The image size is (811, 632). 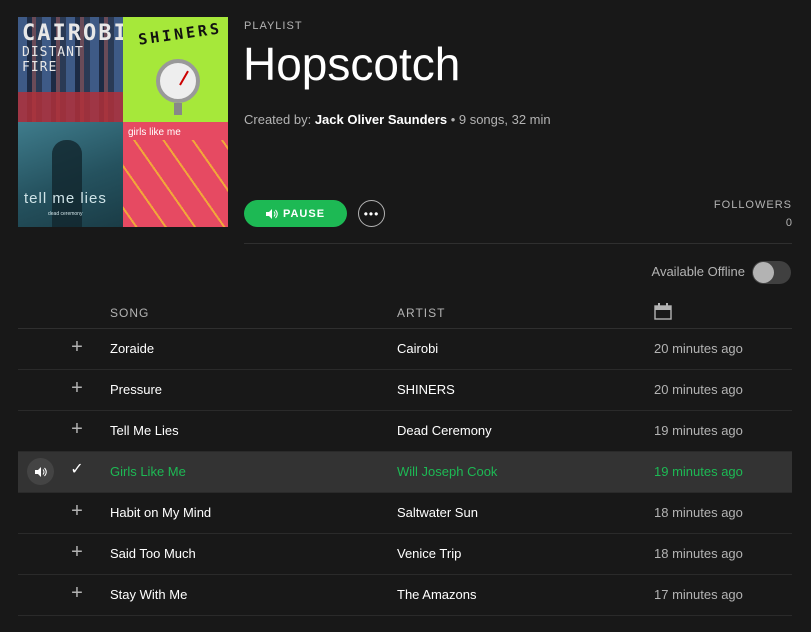 I want to click on track-artist: Will Joseph Cook, so click(x=447, y=471).